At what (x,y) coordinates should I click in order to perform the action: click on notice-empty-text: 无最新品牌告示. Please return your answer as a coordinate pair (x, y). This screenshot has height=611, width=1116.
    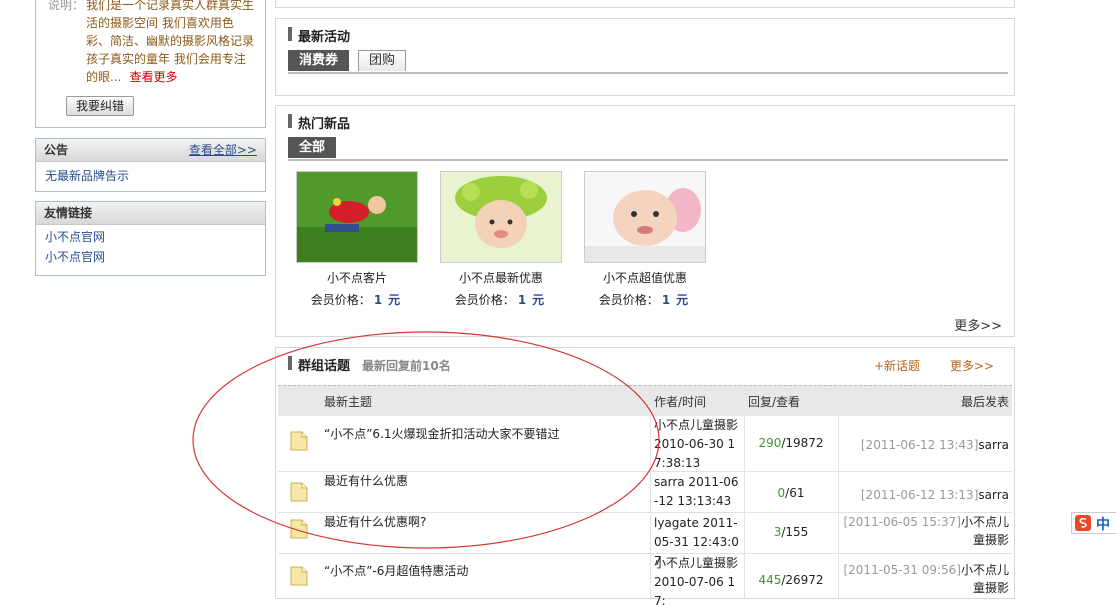
    Looking at the image, I should click on (87, 176).